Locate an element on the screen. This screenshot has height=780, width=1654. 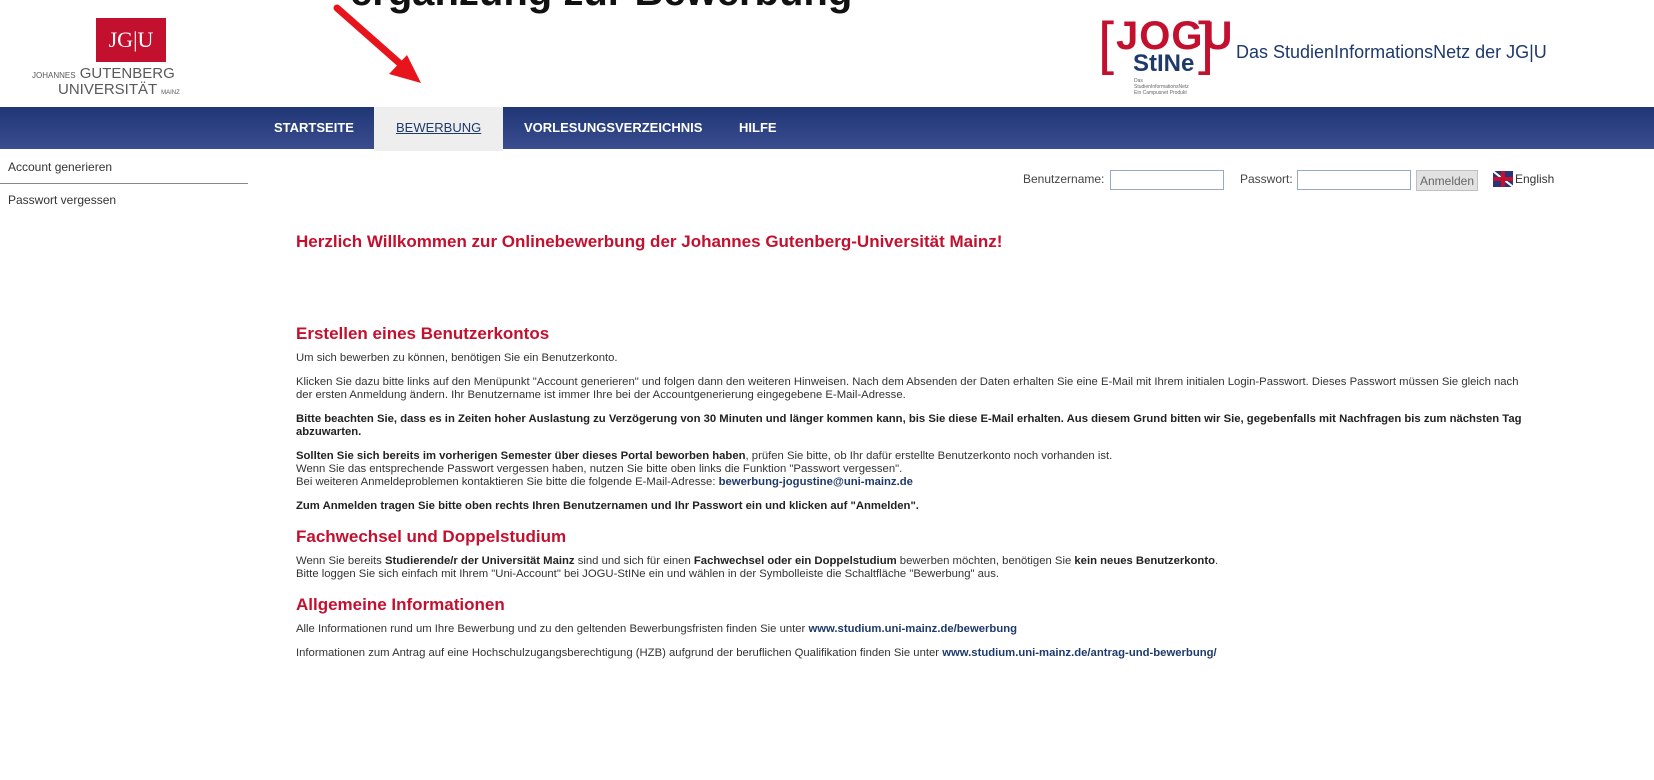
logo-tagline-line2: Ein Campusnet Produkt is located at coordinates (1160, 93).